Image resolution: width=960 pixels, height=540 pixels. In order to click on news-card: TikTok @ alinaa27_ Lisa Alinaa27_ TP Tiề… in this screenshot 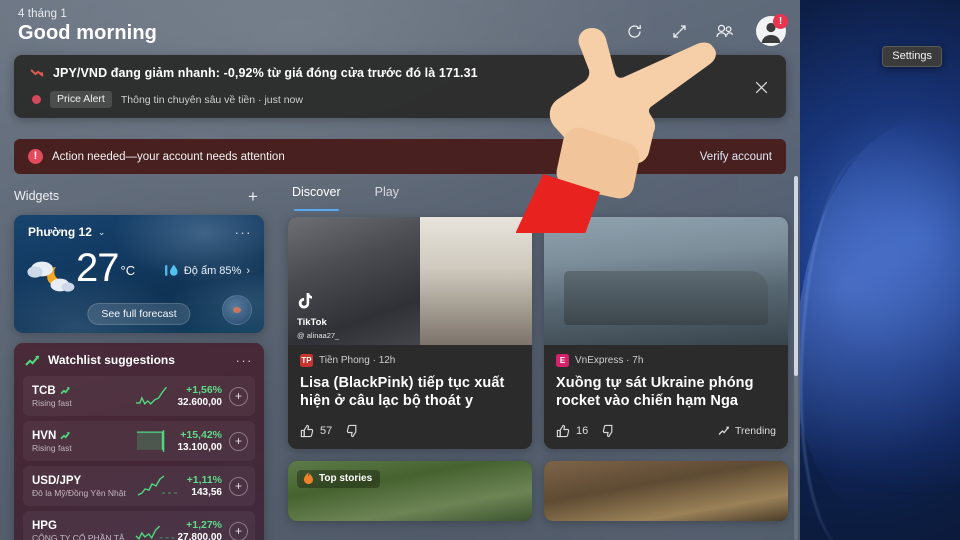, I will do `click(410, 333)`.